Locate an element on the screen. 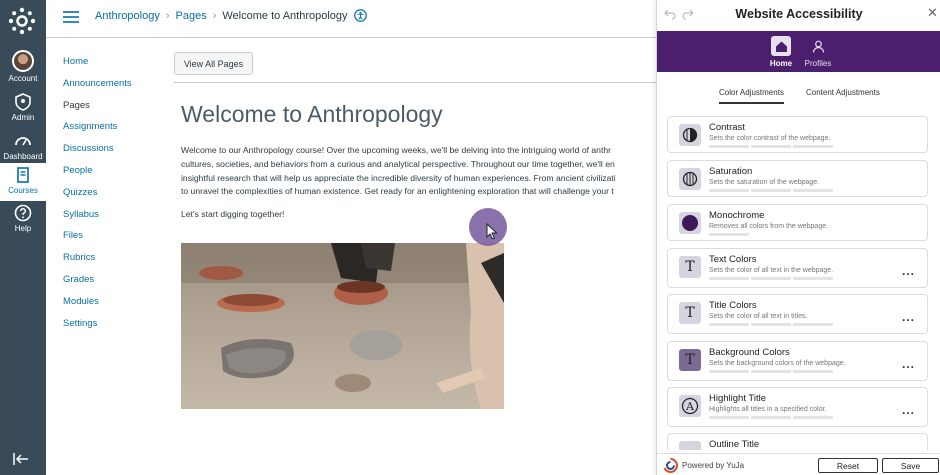 Image resolution: width=940 pixels, height=475 pixels. subtab-content-adjustments: Content Adjustments is located at coordinates (843, 92).